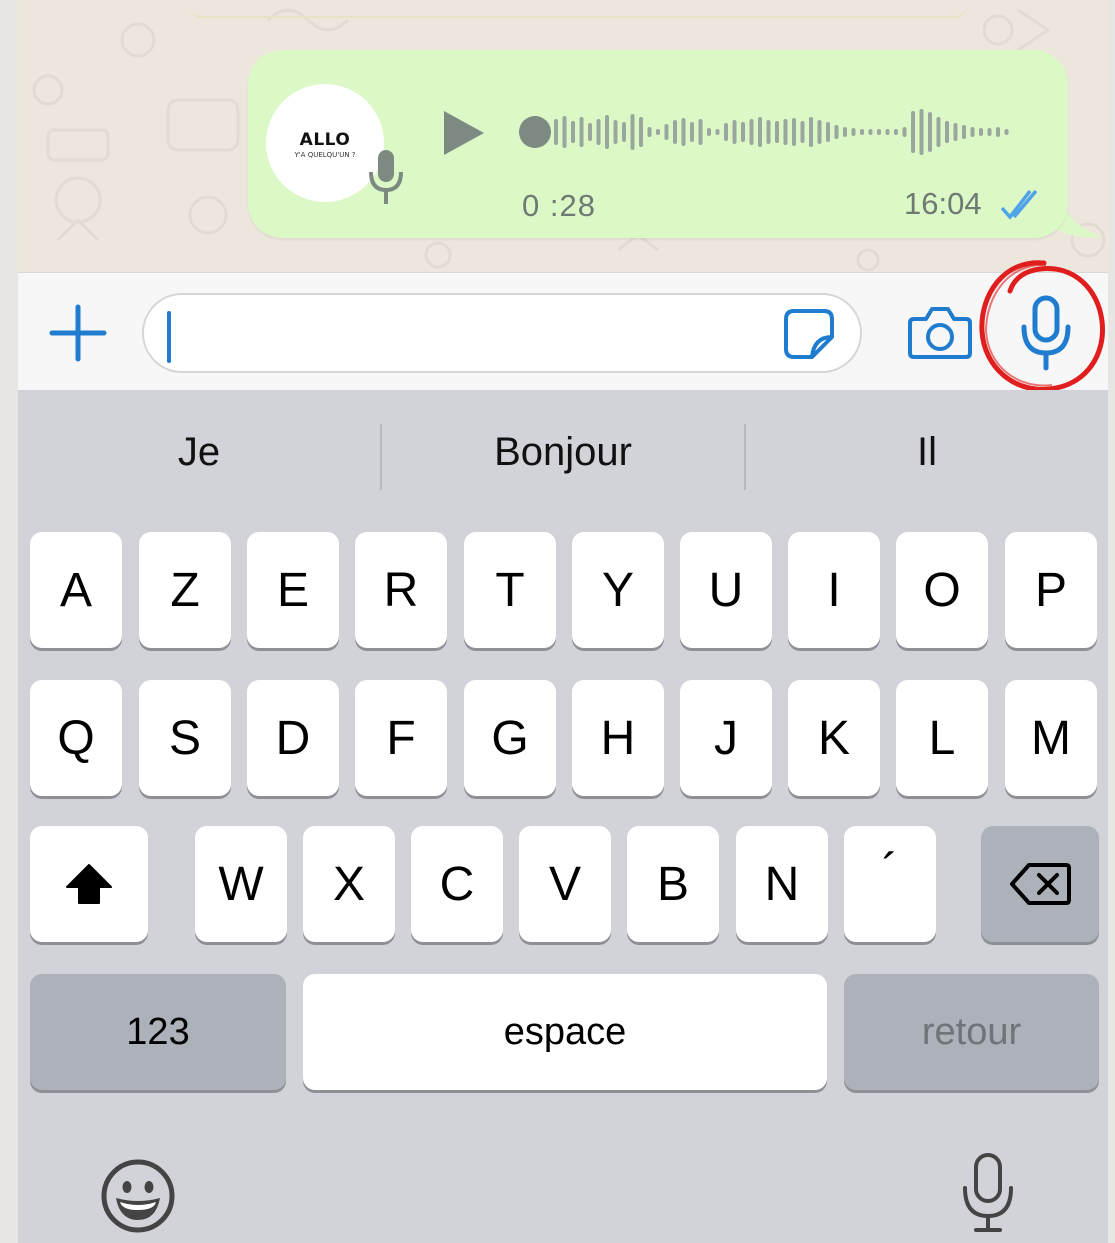 This screenshot has height=1243, width=1115. What do you see at coordinates (510, 738) in the screenshot?
I see `key-g: G` at bounding box center [510, 738].